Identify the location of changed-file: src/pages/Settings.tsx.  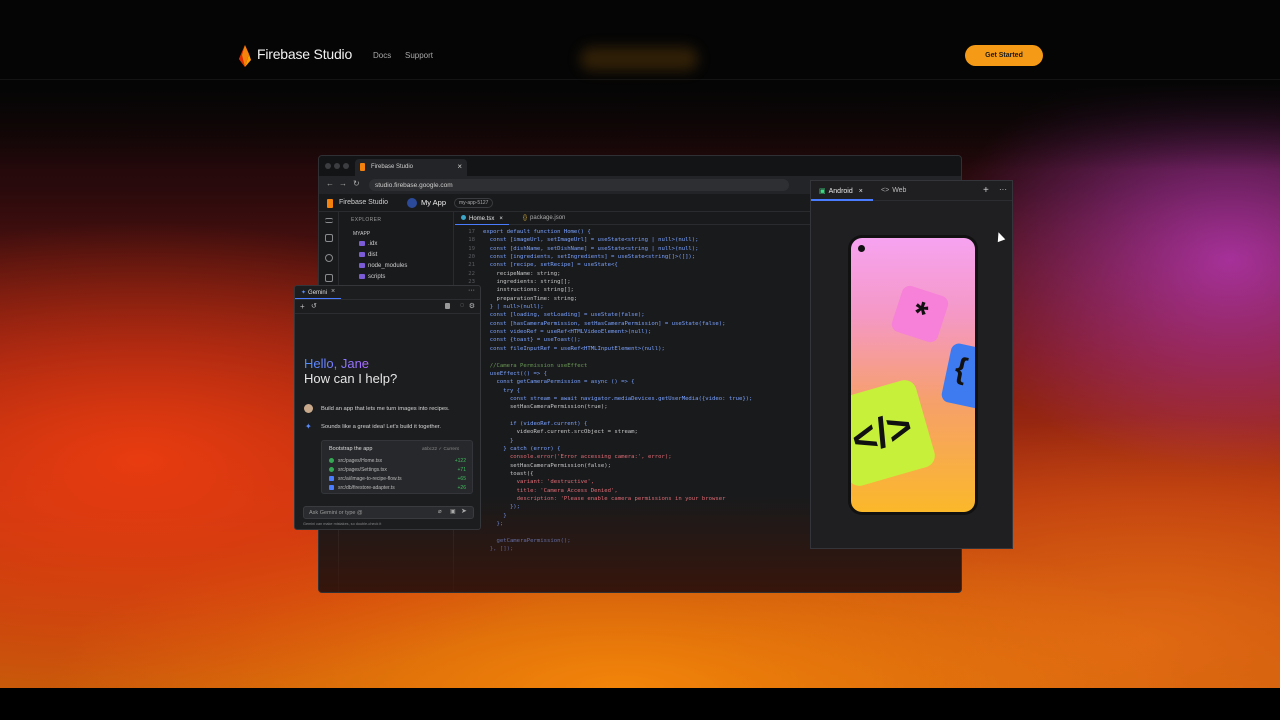
(358, 470).